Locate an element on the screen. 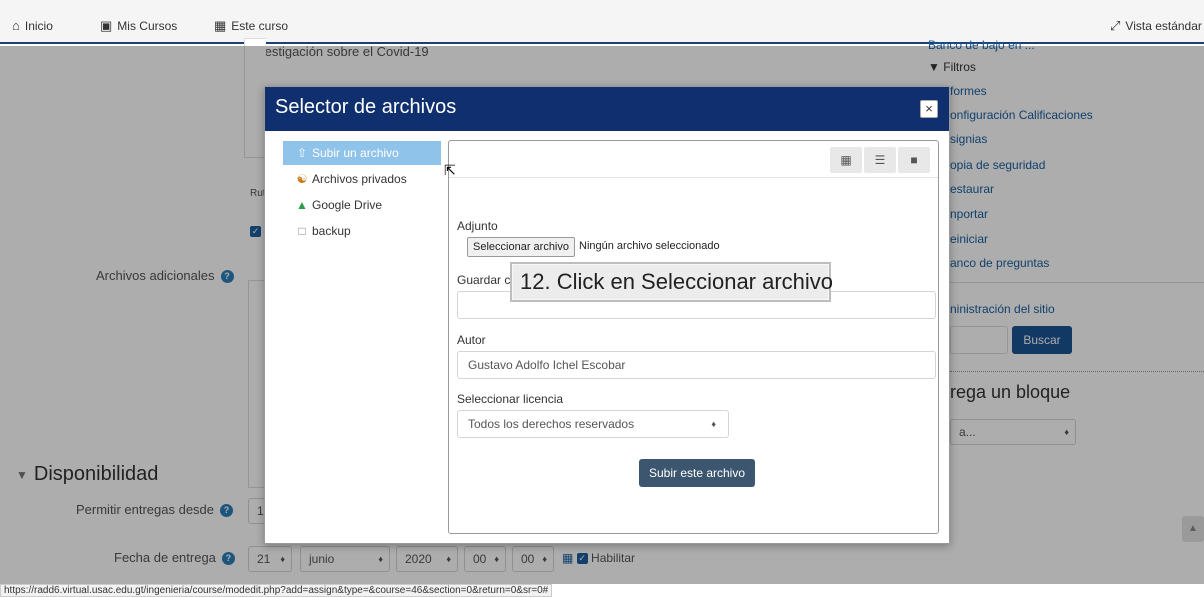 This screenshot has height=597, width=1204. repo-backup: □ backup is located at coordinates (362, 231).